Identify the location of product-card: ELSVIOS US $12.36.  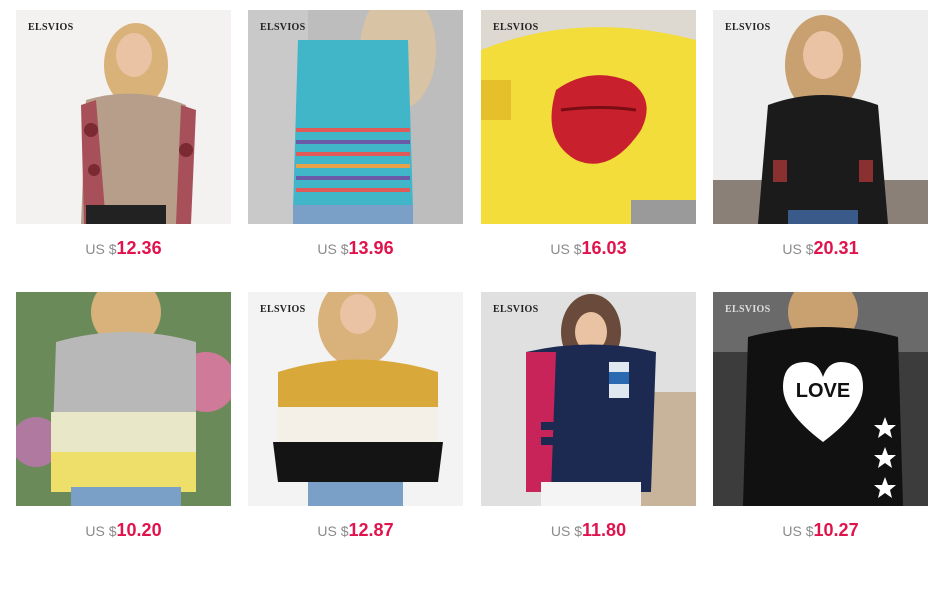
(123, 134).